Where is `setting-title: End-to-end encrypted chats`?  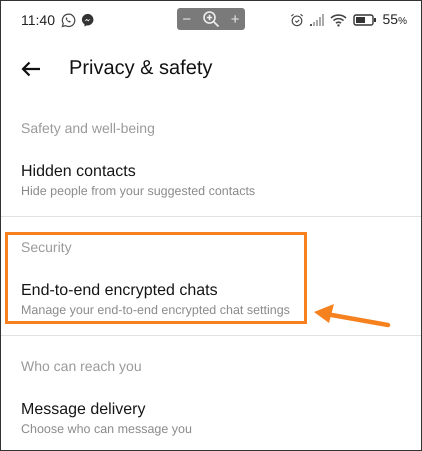
setting-title: End-to-end encrypted chats is located at coordinates (119, 291).